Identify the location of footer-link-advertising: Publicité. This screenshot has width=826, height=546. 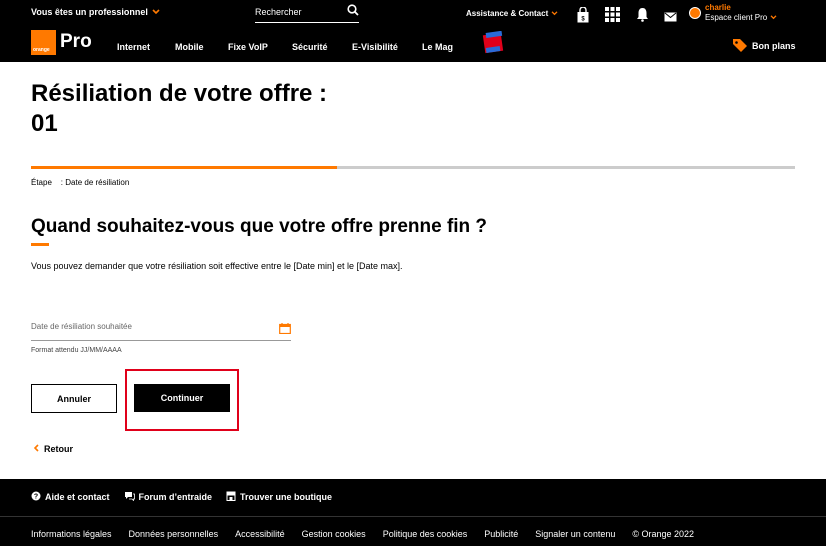
(501, 534).